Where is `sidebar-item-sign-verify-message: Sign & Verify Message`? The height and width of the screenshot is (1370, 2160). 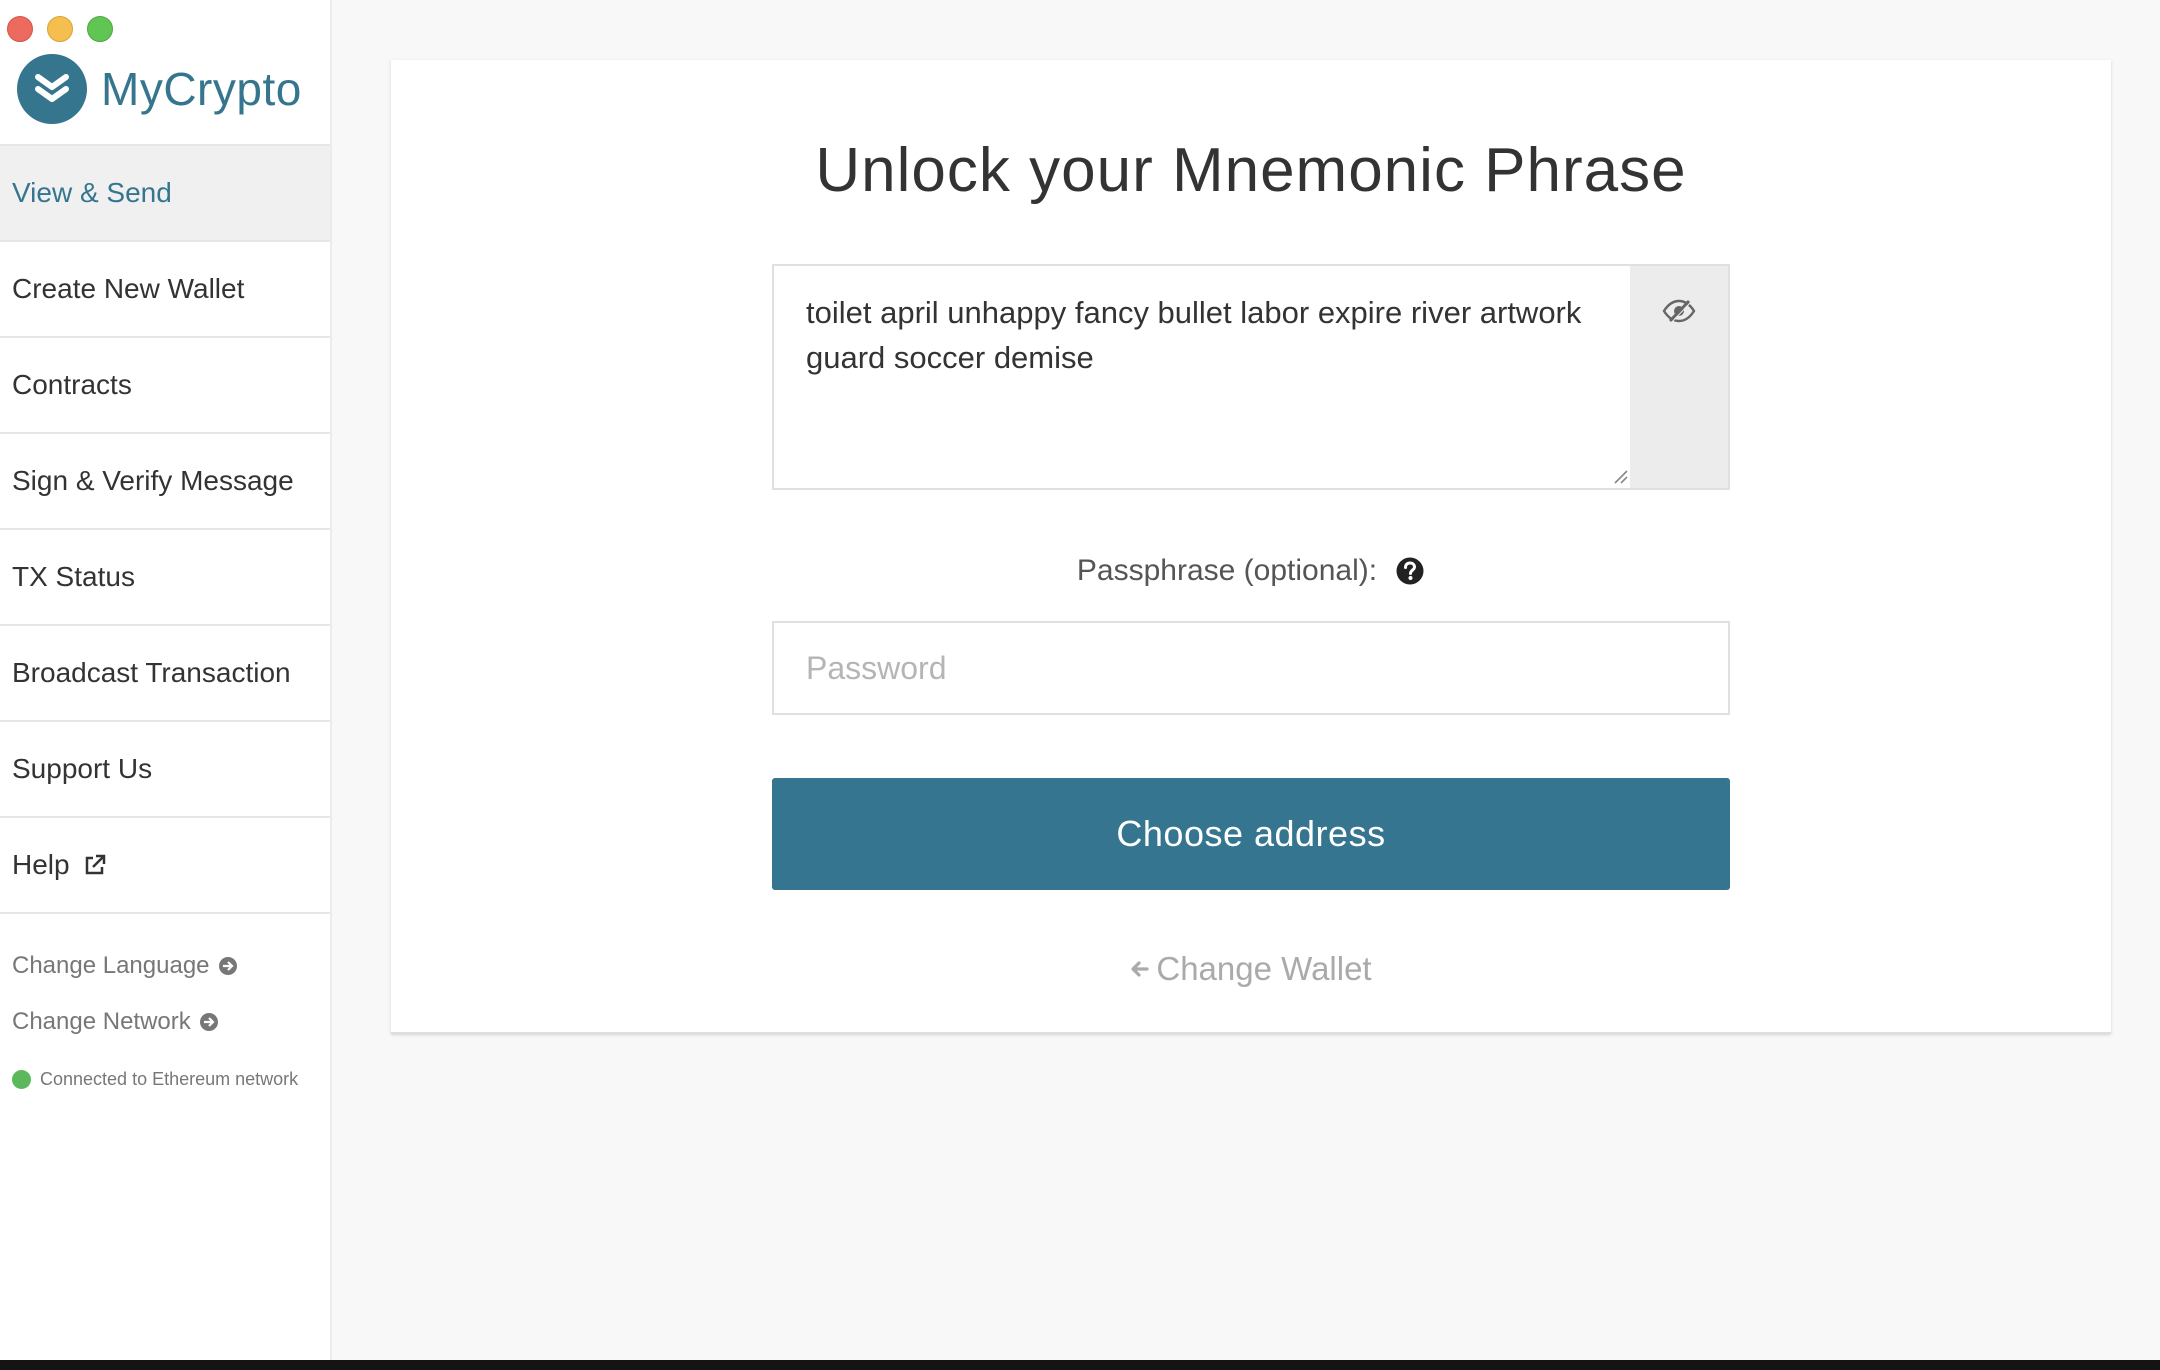 sidebar-item-sign-verify-message: Sign & Verify Message is located at coordinates (165, 482).